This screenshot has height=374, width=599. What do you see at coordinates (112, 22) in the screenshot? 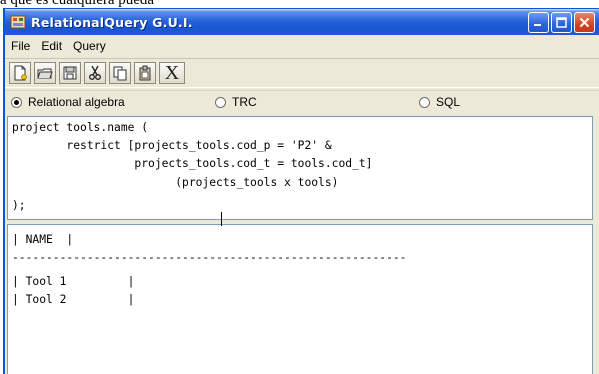
I see `window-title: RelationalQuery G.U.I.` at bounding box center [112, 22].